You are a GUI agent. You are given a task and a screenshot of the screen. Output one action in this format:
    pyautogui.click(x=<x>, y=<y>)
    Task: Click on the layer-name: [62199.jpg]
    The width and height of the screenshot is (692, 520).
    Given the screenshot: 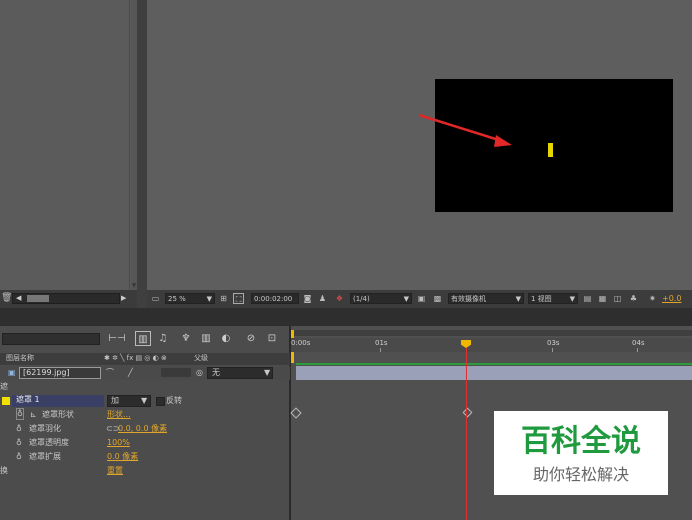 What is the action you would take?
    pyautogui.click(x=46, y=372)
    